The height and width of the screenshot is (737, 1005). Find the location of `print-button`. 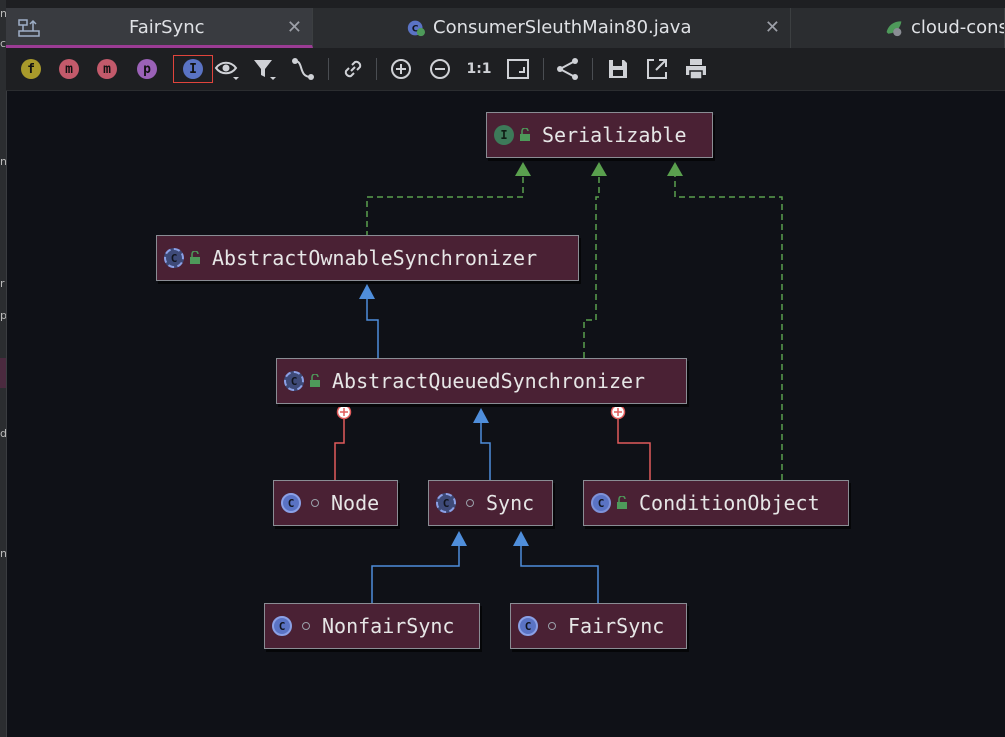

print-button is located at coordinates (696, 69).